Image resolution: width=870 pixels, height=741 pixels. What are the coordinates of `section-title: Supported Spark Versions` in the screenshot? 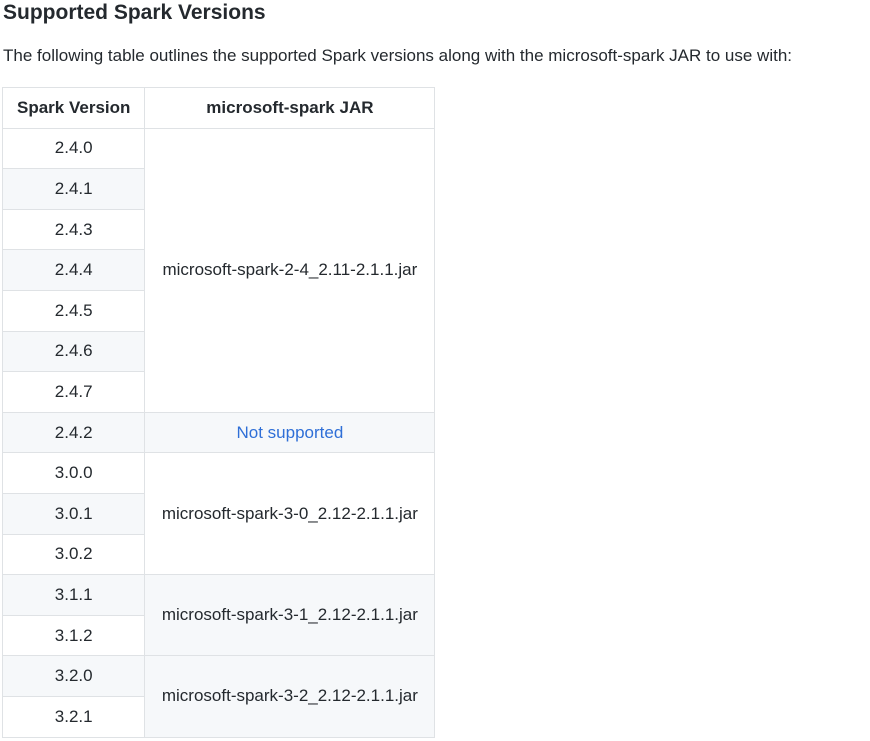 It's located at (134, 12).